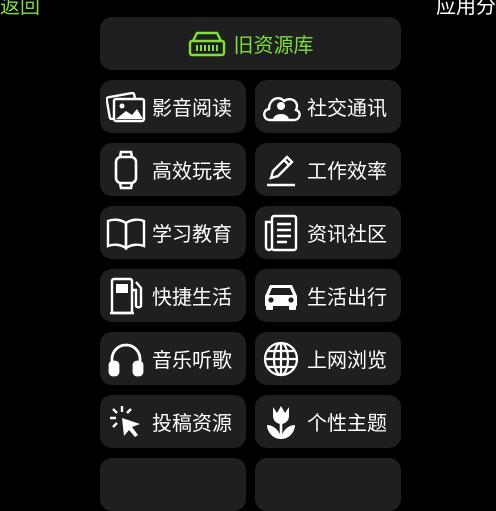  Describe the element at coordinates (20, 9) in the screenshot. I see `back-button: 返回` at that location.